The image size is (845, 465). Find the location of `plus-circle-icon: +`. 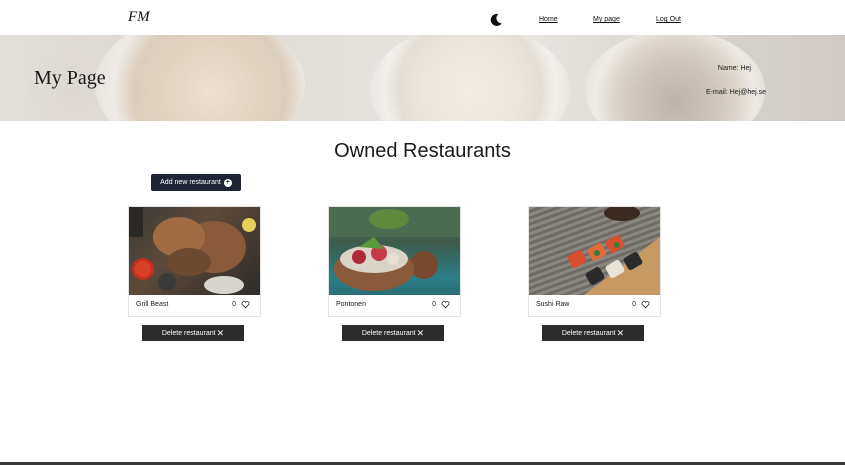

plus-circle-icon: + is located at coordinates (227, 182).